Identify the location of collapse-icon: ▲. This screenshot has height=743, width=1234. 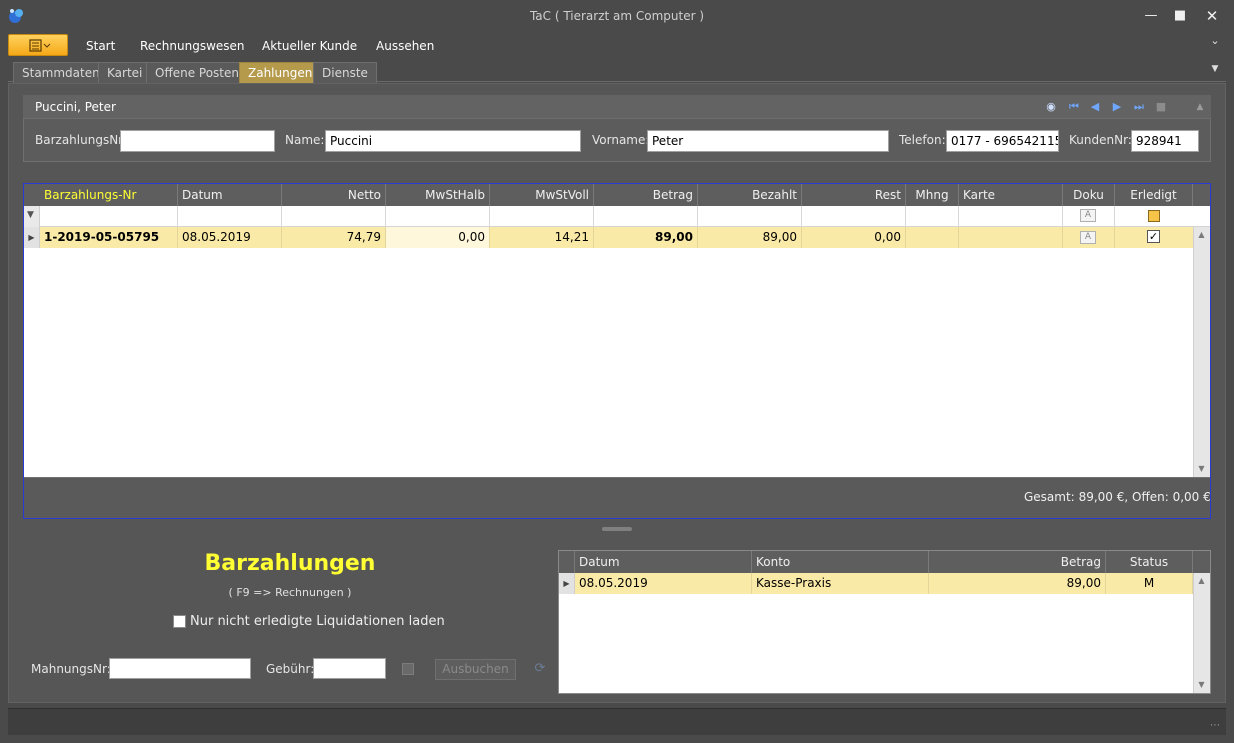
(1200, 107).